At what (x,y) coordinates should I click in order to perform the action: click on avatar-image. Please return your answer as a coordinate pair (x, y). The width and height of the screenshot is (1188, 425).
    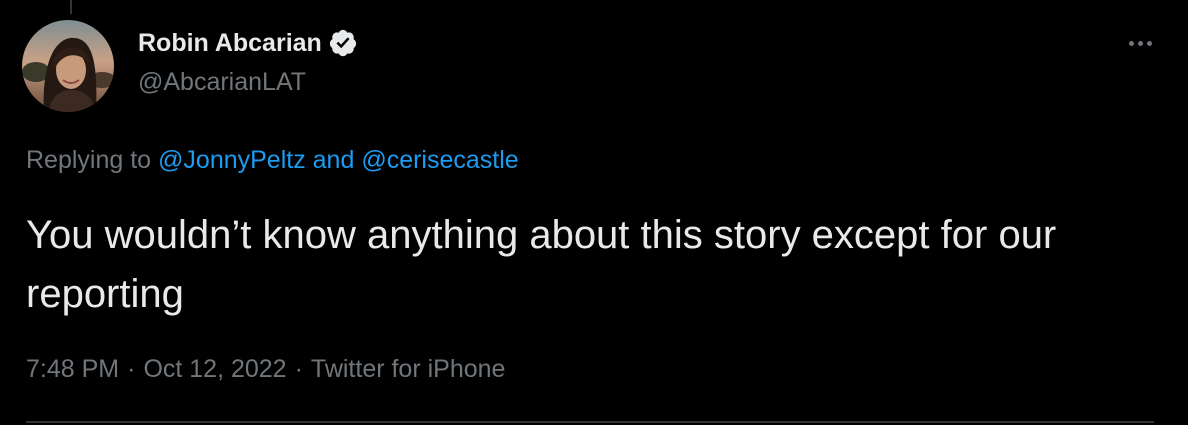
    Looking at the image, I should click on (68, 66).